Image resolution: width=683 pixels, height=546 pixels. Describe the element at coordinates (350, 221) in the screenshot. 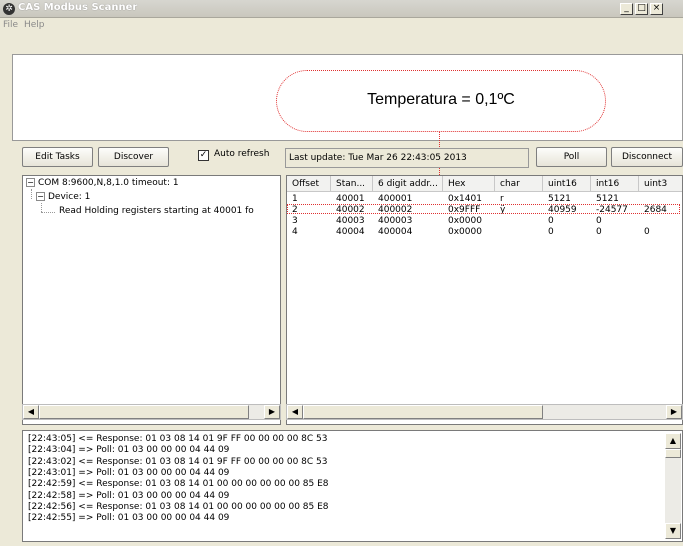

I see `table-cell: 40003` at that location.